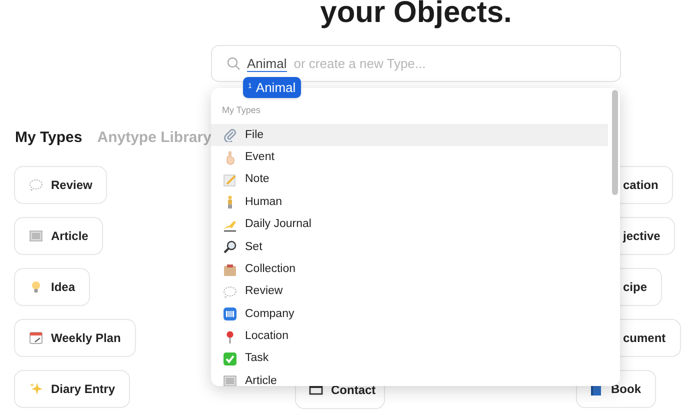 Image resolution: width=690 pixels, height=414 pixels. What do you see at coordinates (230, 269) in the screenshot?
I see `box-icon` at bounding box center [230, 269].